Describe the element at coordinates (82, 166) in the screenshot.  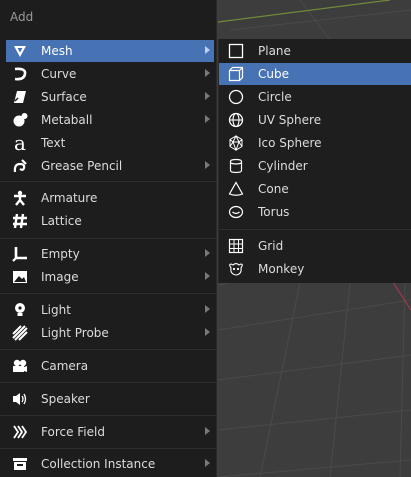
I see `menu-item-label: Grease Pencil` at that location.